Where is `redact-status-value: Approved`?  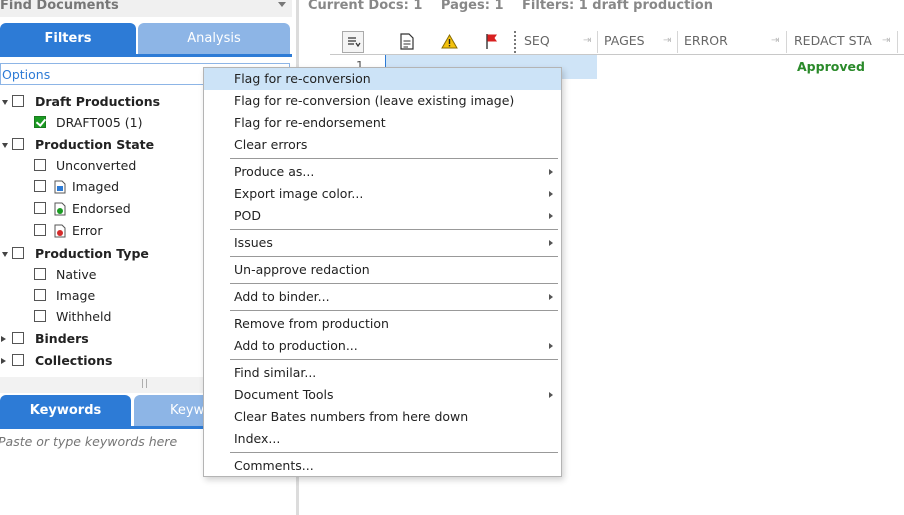 redact-status-value: Approved is located at coordinates (831, 66).